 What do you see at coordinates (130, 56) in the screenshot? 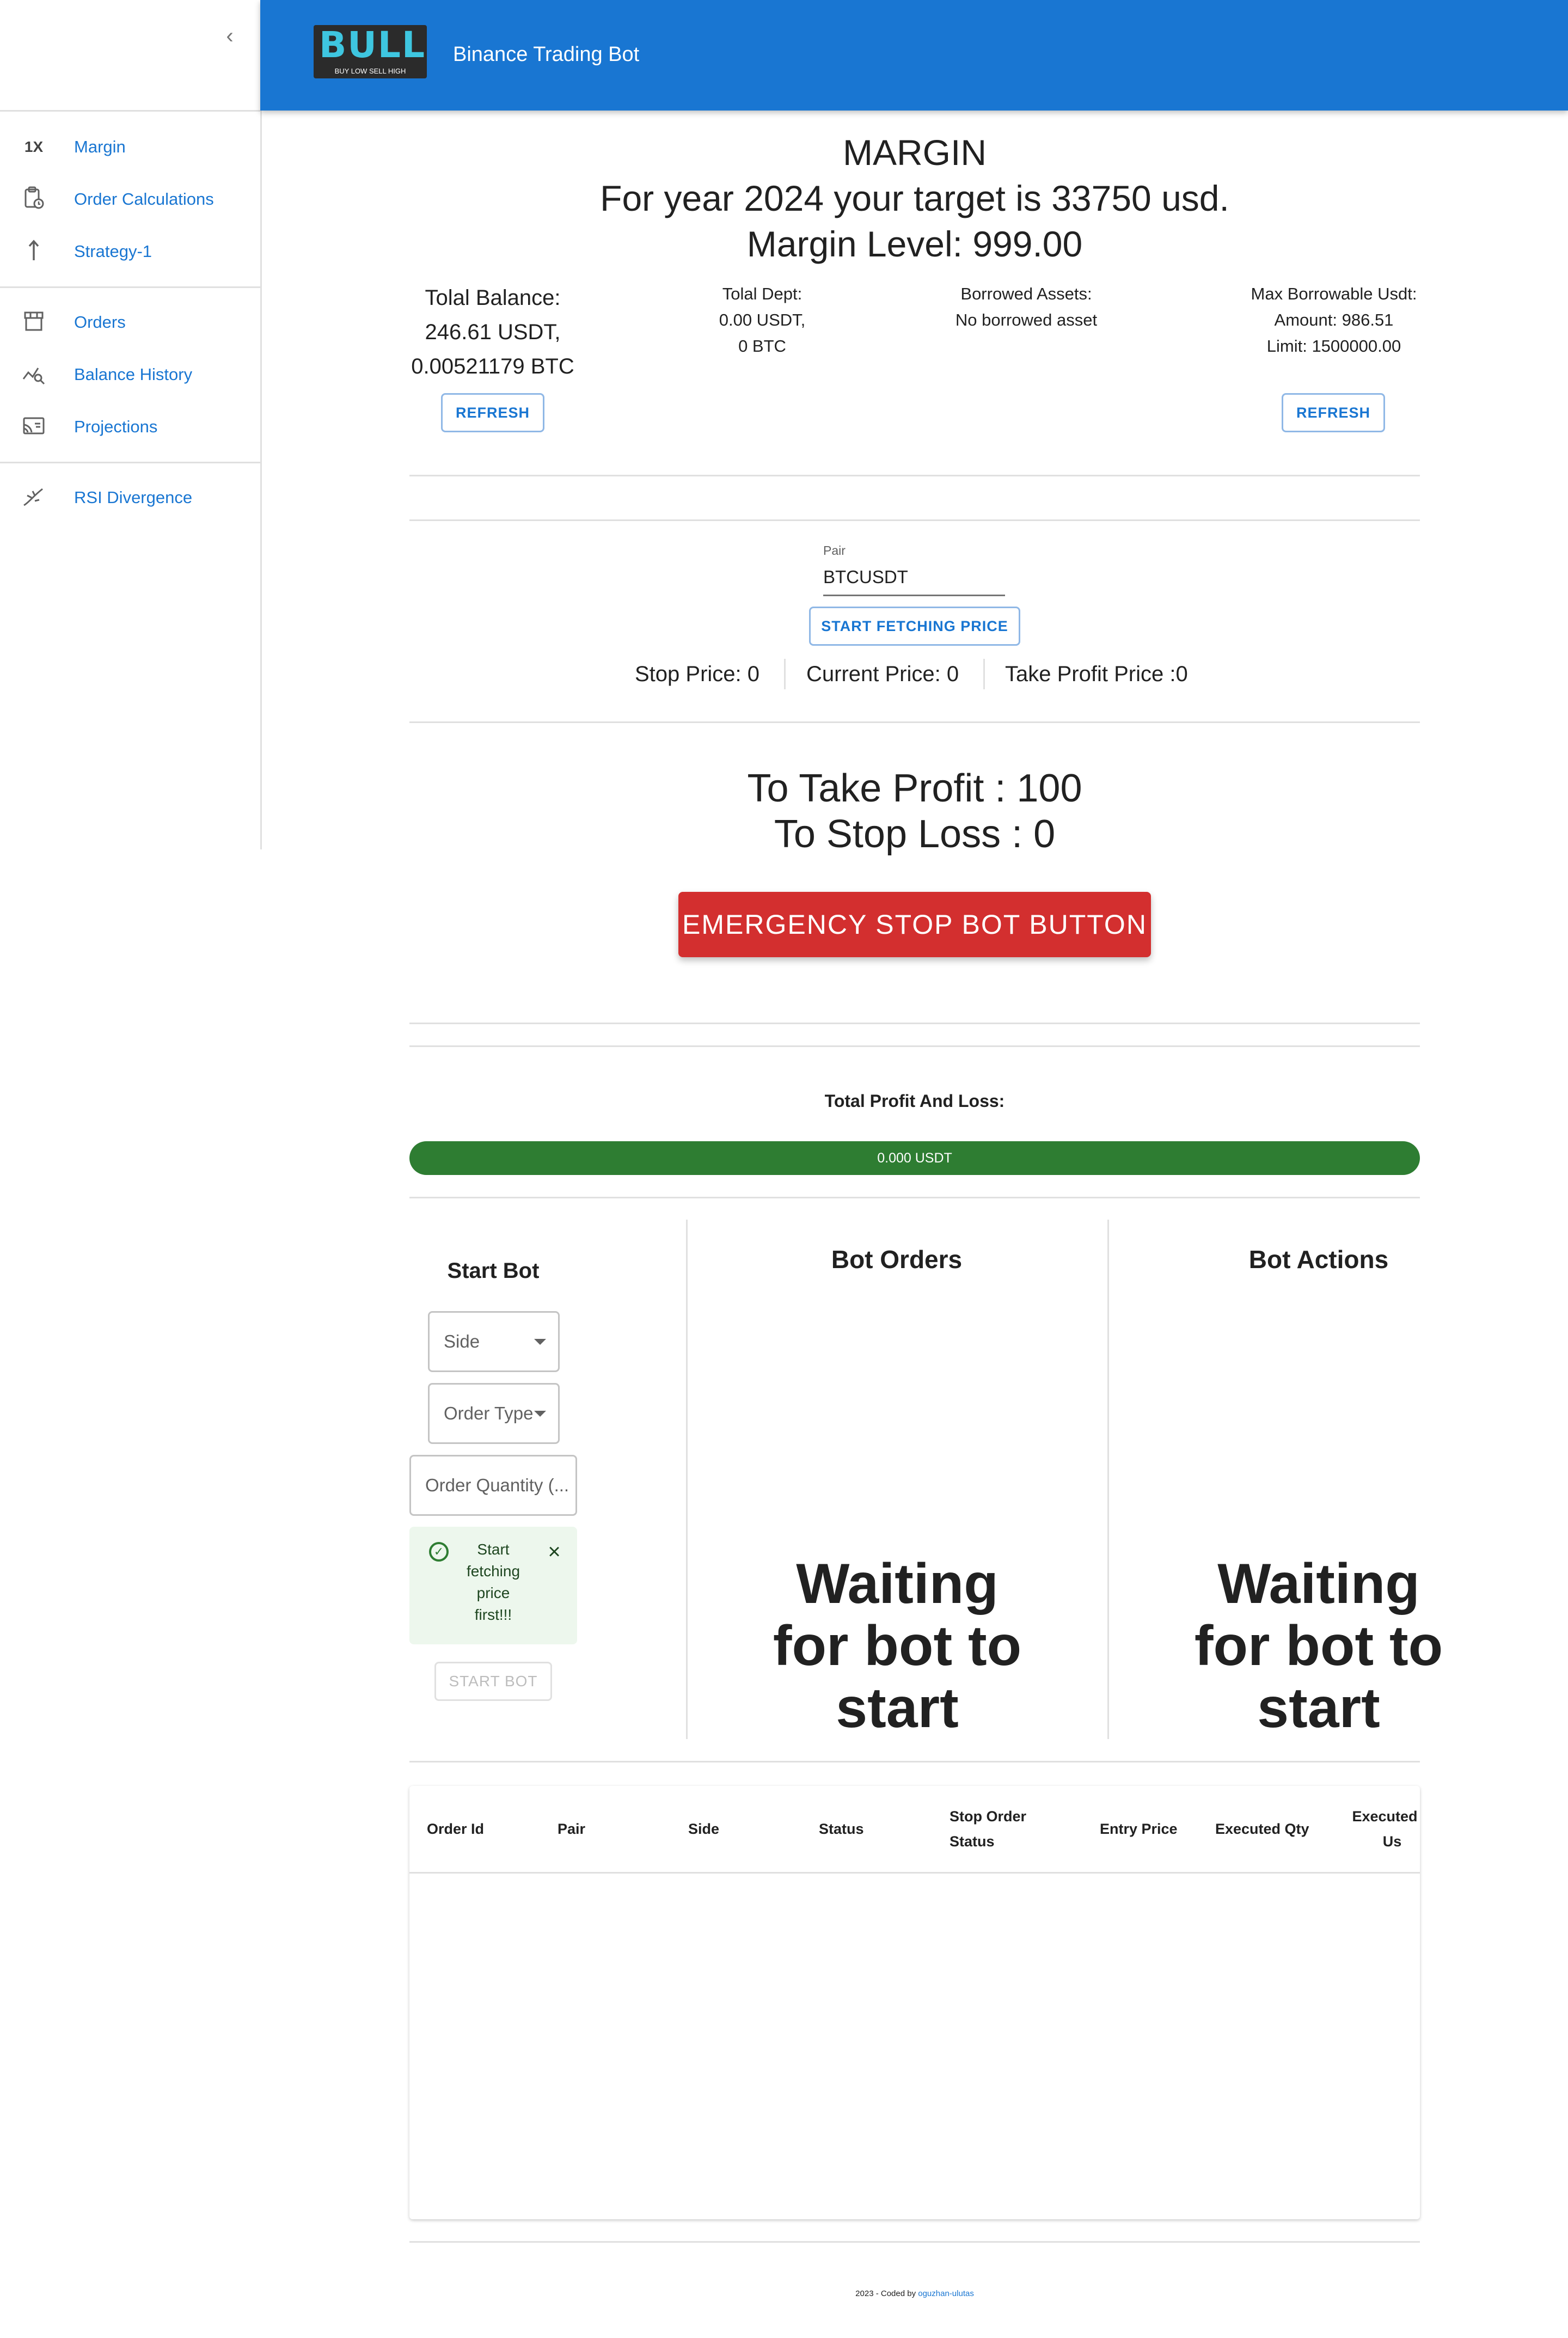
I see `drawer-header: ‹` at bounding box center [130, 56].